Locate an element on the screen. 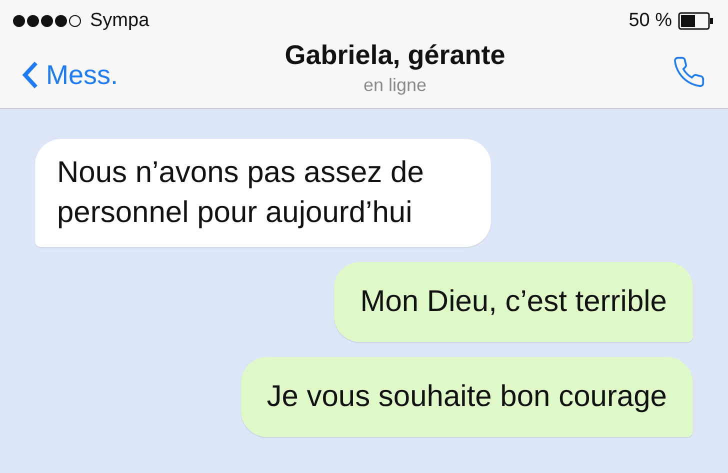 This screenshot has height=473, width=728. contact-name: Gabriela, gérante is located at coordinates (395, 55).